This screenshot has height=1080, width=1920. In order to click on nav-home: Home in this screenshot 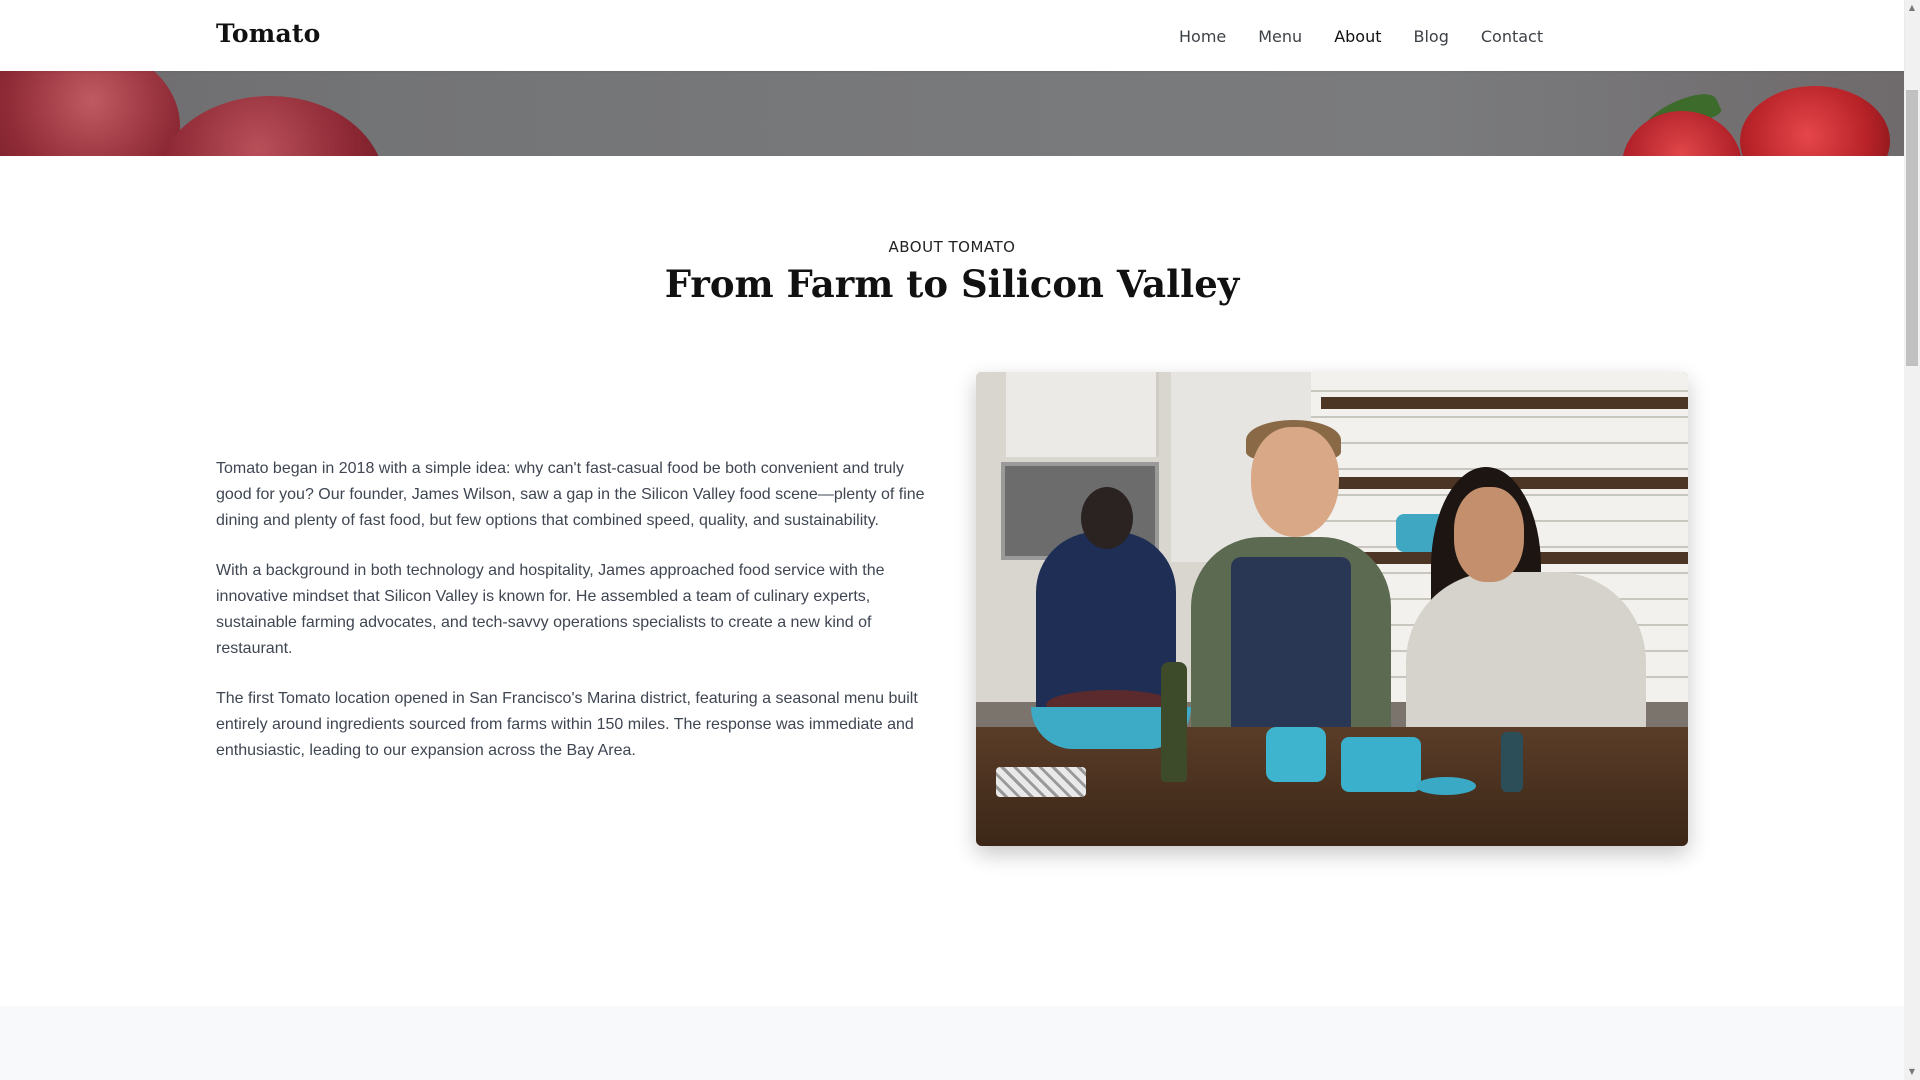, I will do `click(1202, 37)`.